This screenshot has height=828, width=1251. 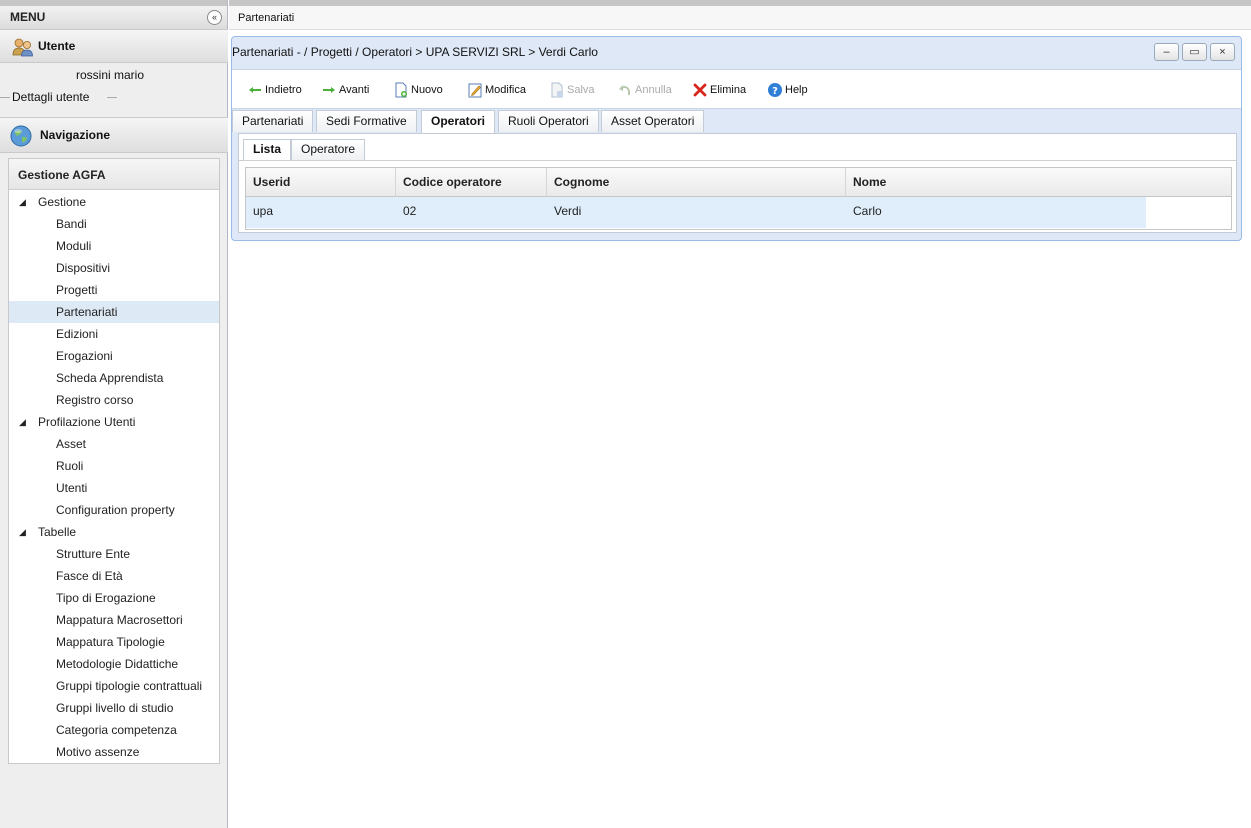 I want to click on tree-group-profilazione-utenti: ◢ Profilazione Utenti, so click(x=114, y=422).